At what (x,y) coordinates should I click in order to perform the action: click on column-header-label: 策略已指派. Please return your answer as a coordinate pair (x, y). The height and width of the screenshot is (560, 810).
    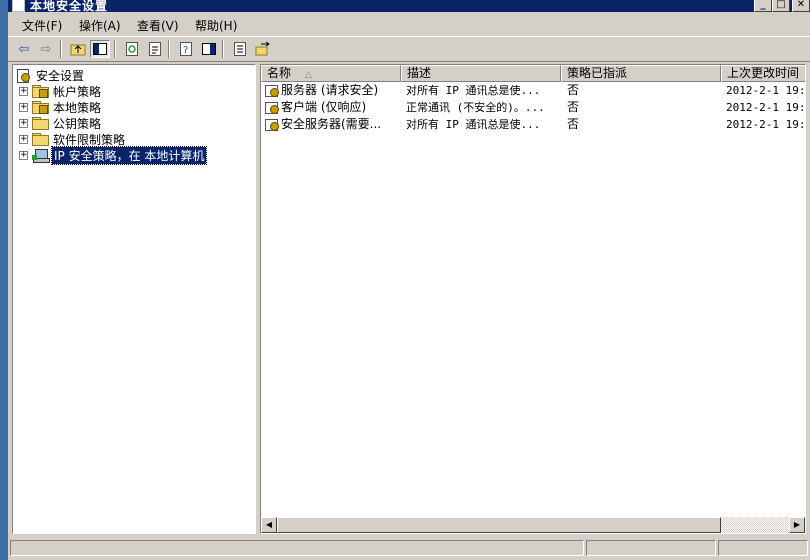
    Looking at the image, I should click on (597, 73).